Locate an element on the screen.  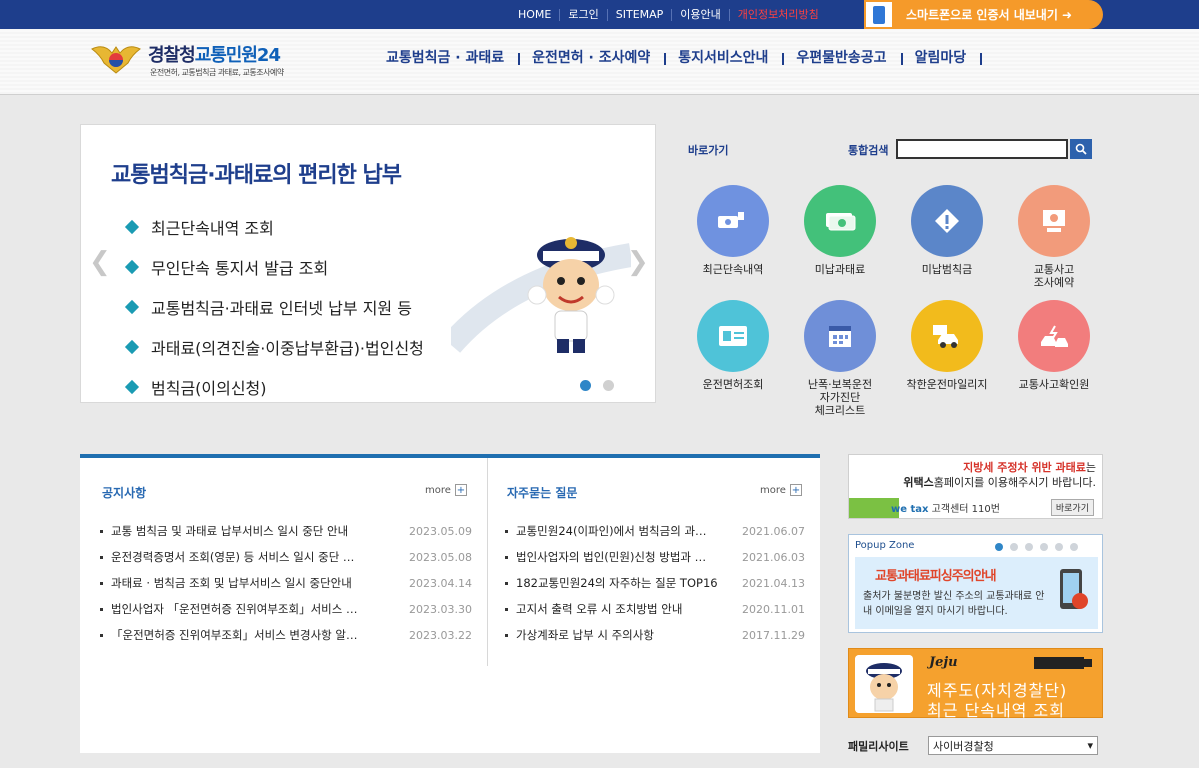
home-link: HOME is located at coordinates (534, 14).